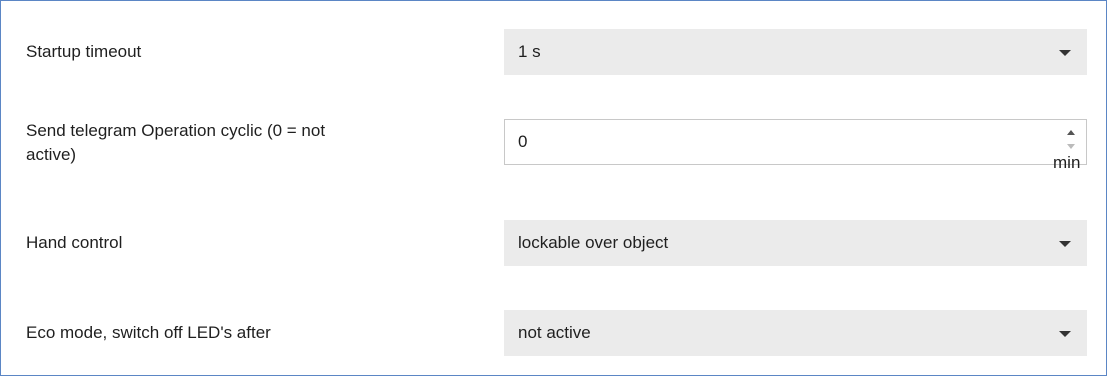 The height and width of the screenshot is (376, 1107). What do you see at coordinates (795, 142) in the screenshot?
I see `send-telegram-cyclic-input: 0` at bounding box center [795, 142].